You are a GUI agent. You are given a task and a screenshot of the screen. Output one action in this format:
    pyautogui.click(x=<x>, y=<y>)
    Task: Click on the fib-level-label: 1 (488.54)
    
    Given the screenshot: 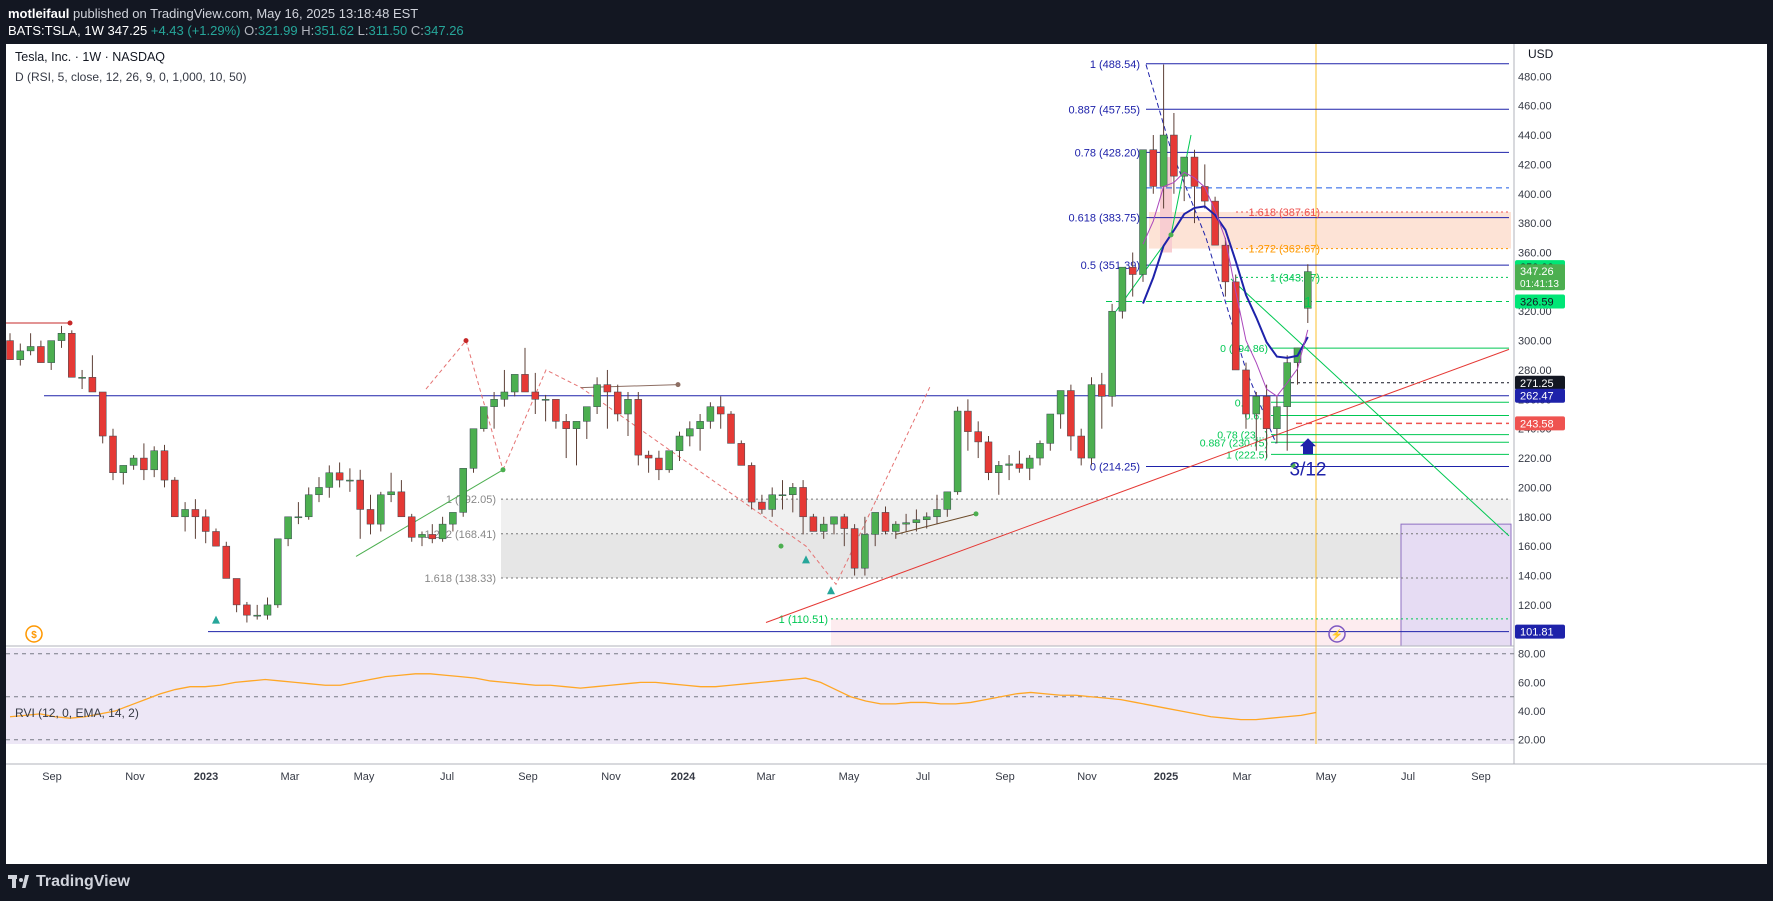 What is the action you would take?
    pyautogui.click(x=1115, y=65)
    